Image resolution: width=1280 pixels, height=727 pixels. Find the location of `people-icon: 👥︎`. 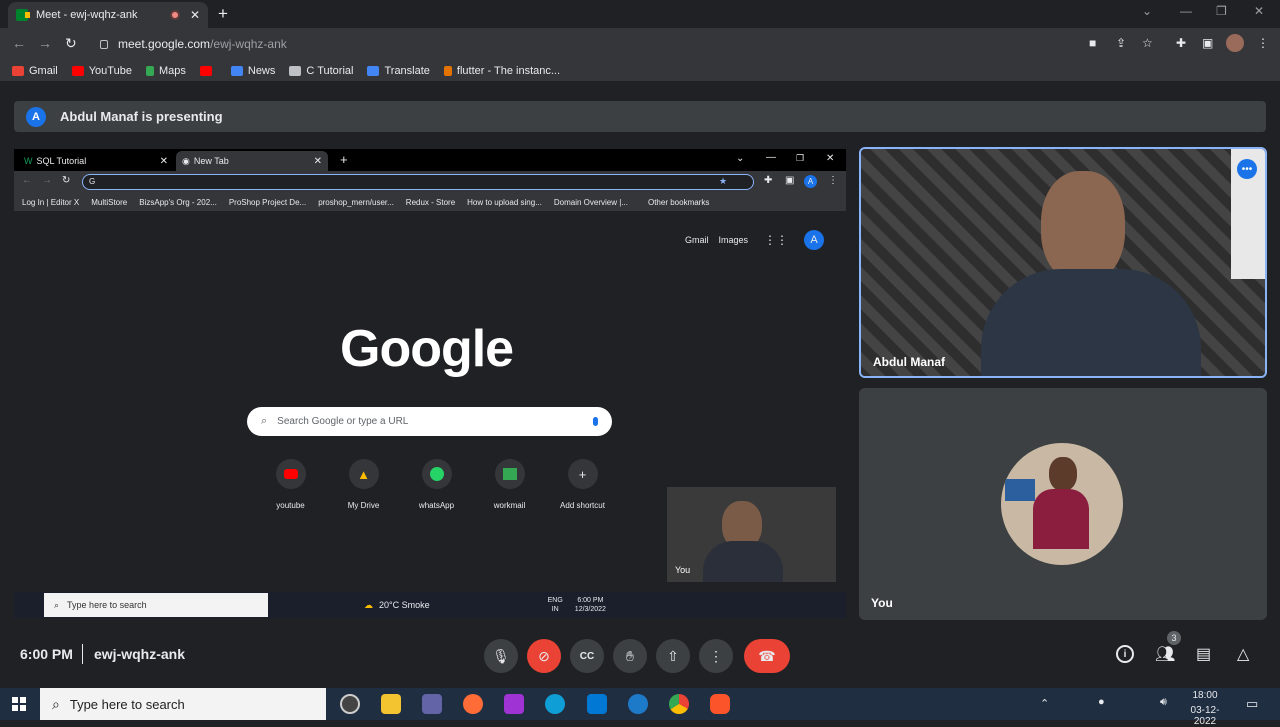

people-icon: 👥︎ is located at coordinates (1165, 654).